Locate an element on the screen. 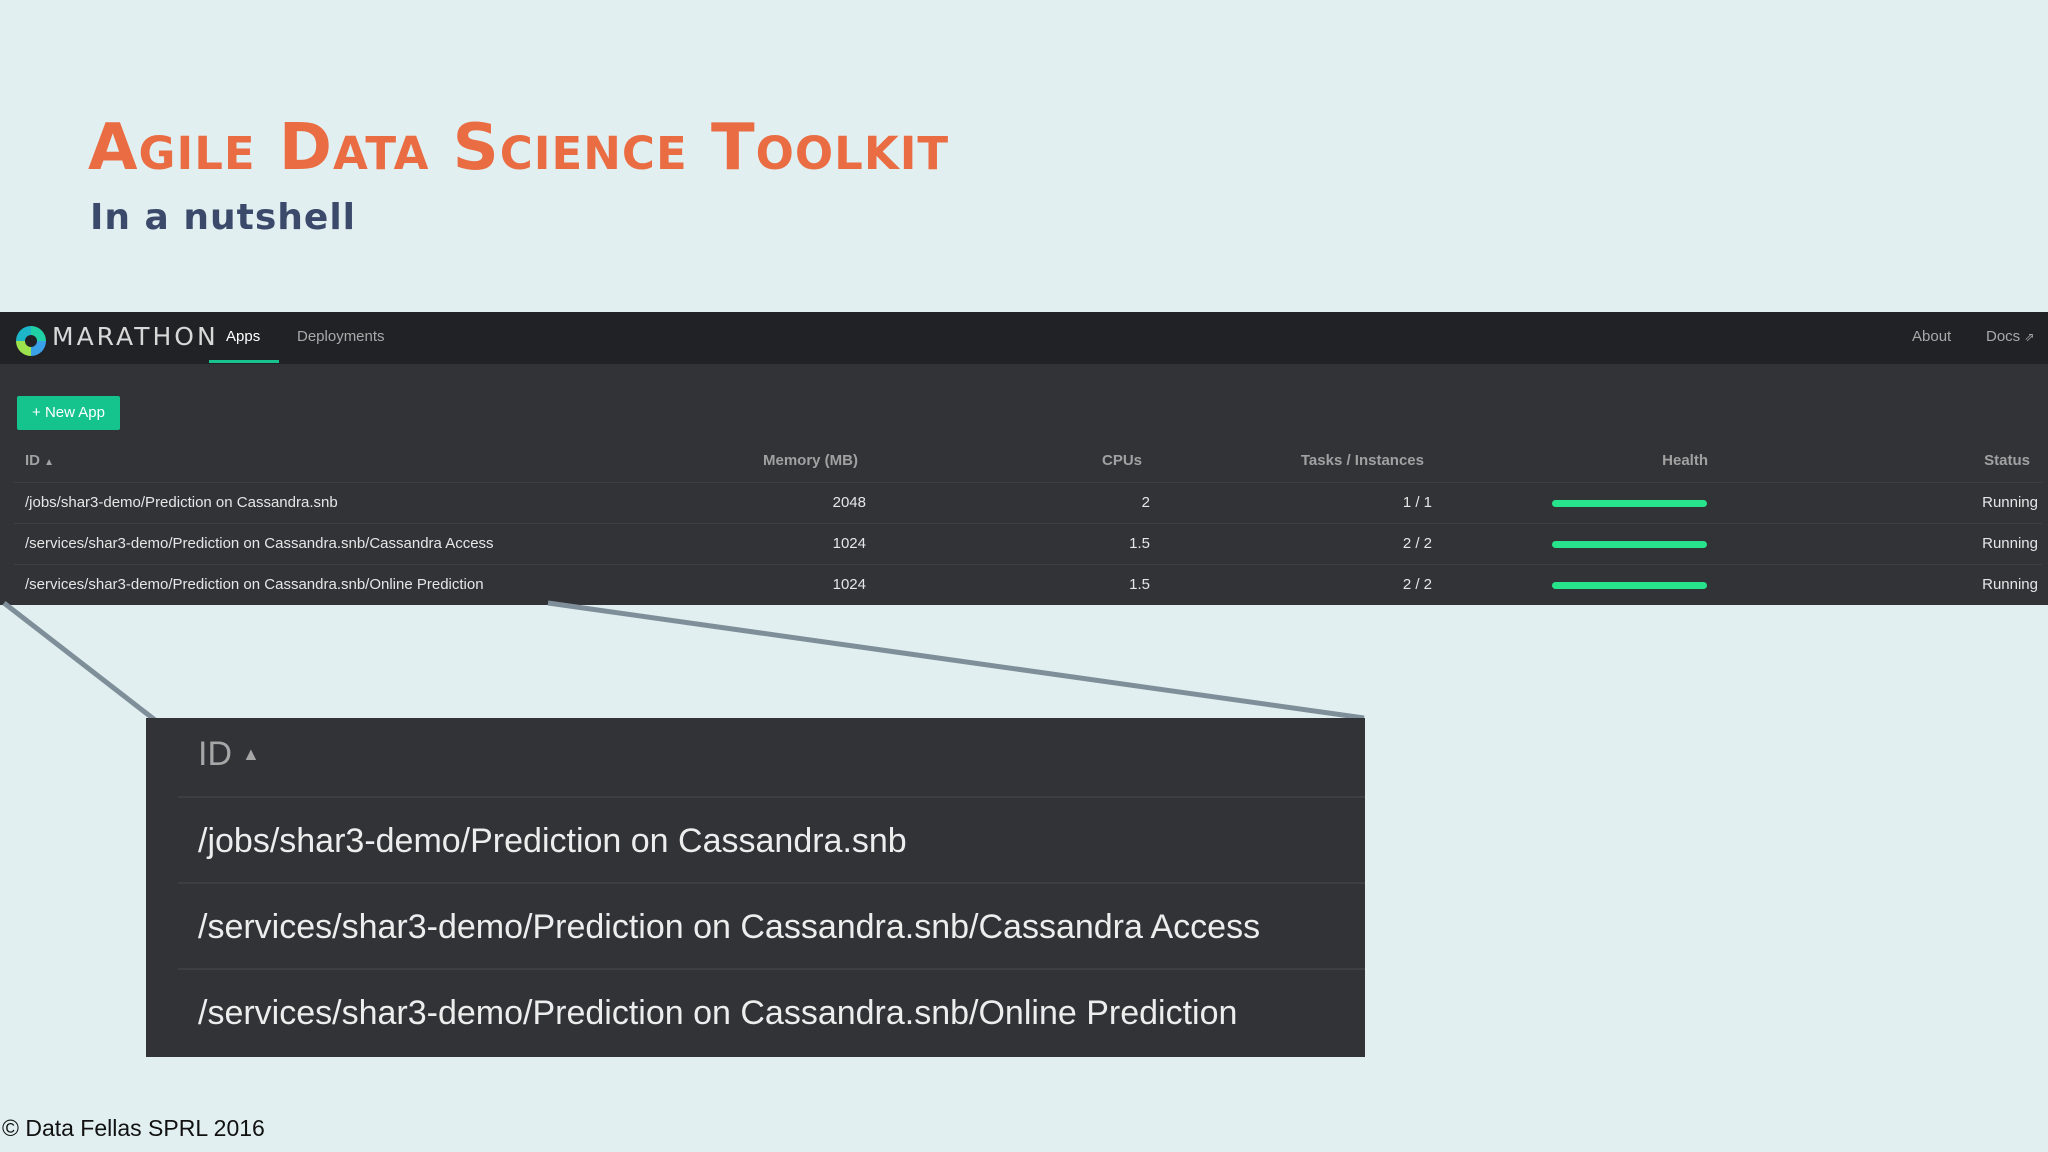 Image resolution: width=2048 pixels, height=1152 pixels. external-link-icon: ⇗ is located at coordinates (2029, 337).